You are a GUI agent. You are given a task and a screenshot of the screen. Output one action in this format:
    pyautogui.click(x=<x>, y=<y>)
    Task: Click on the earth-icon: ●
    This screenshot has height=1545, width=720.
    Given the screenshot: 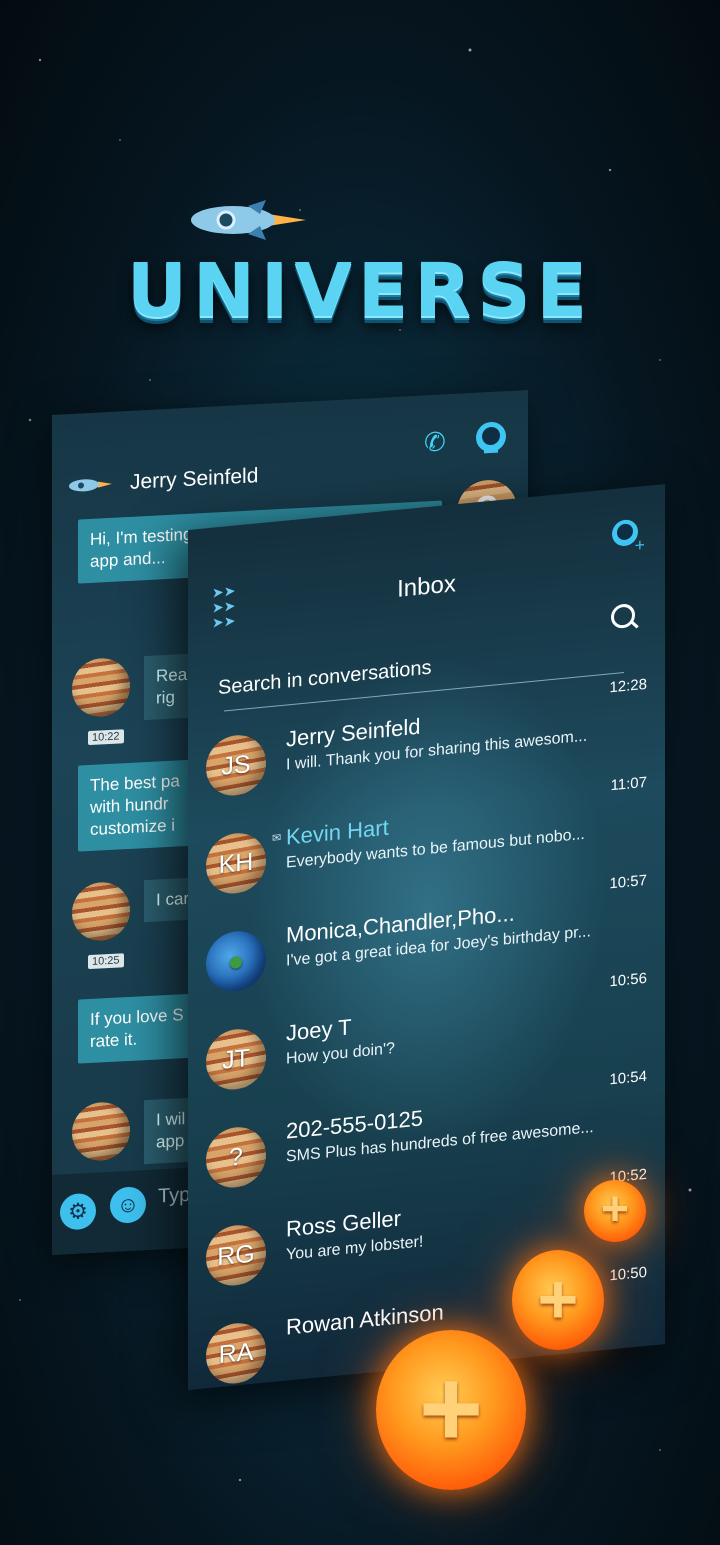 What is the action you would take?
    pyautogui.click(x=236, y=961)
    